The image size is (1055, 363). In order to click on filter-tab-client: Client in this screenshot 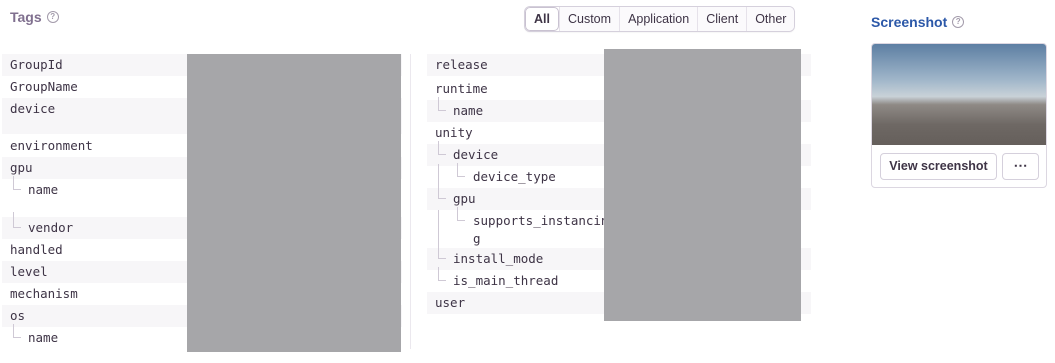, I will do `click(722, 19)`.